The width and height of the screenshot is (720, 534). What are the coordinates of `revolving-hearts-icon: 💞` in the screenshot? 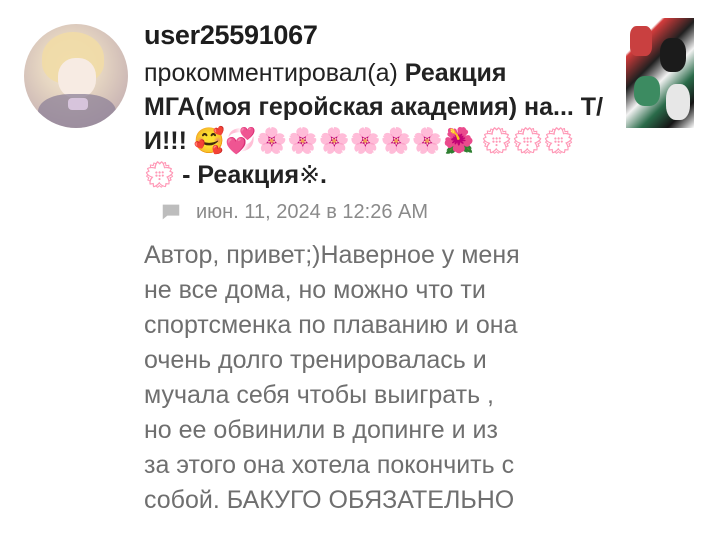 It's located at (241, 140).